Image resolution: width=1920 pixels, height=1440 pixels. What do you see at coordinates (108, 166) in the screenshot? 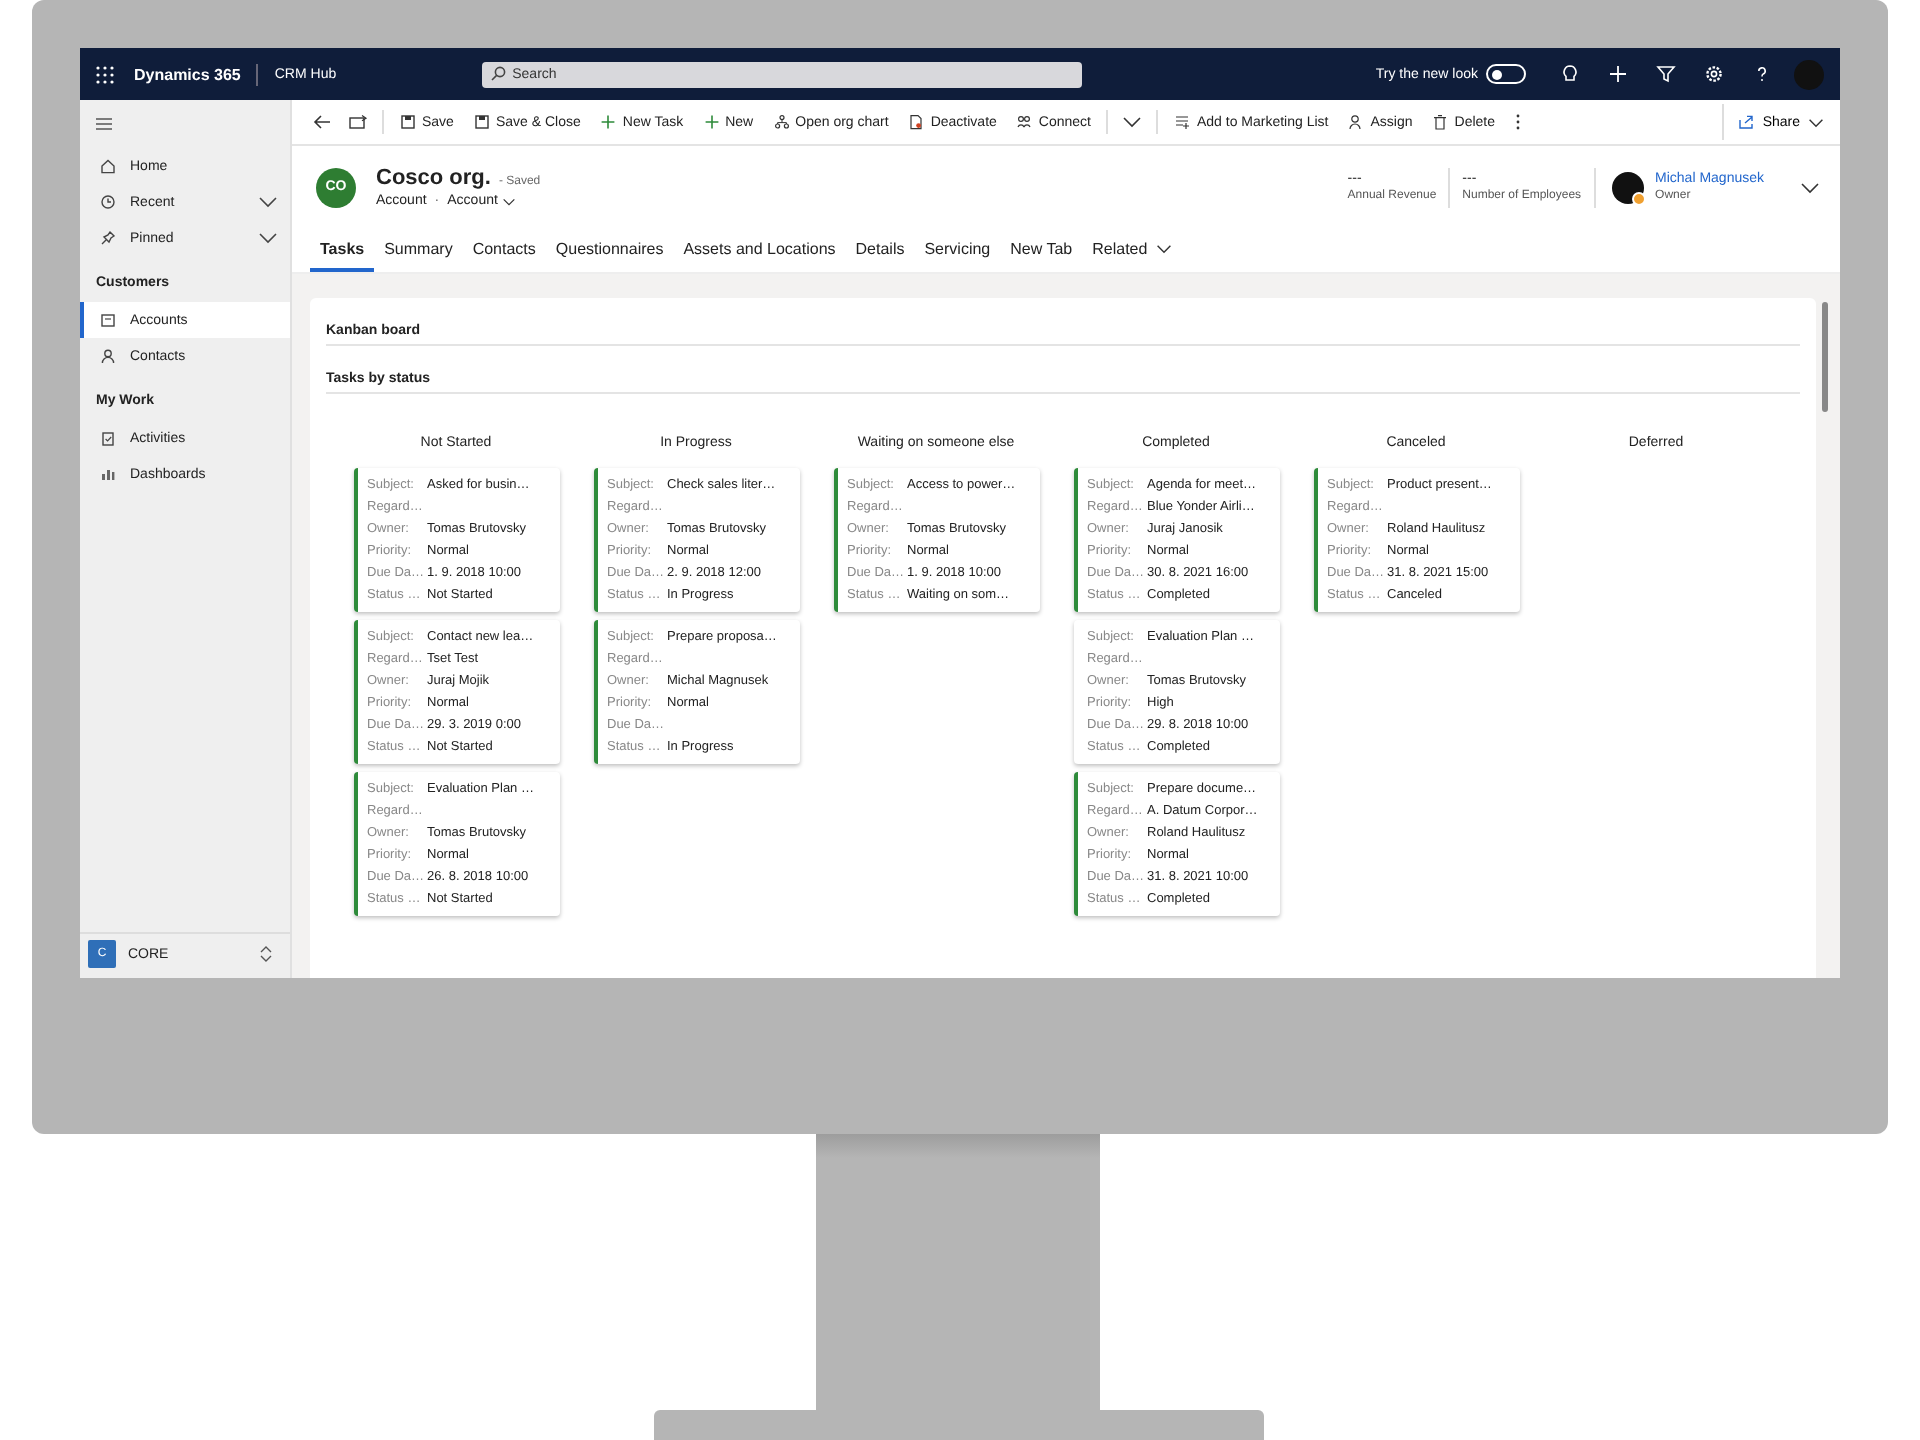
I see `home-icon` at bounding box center [108, 166].